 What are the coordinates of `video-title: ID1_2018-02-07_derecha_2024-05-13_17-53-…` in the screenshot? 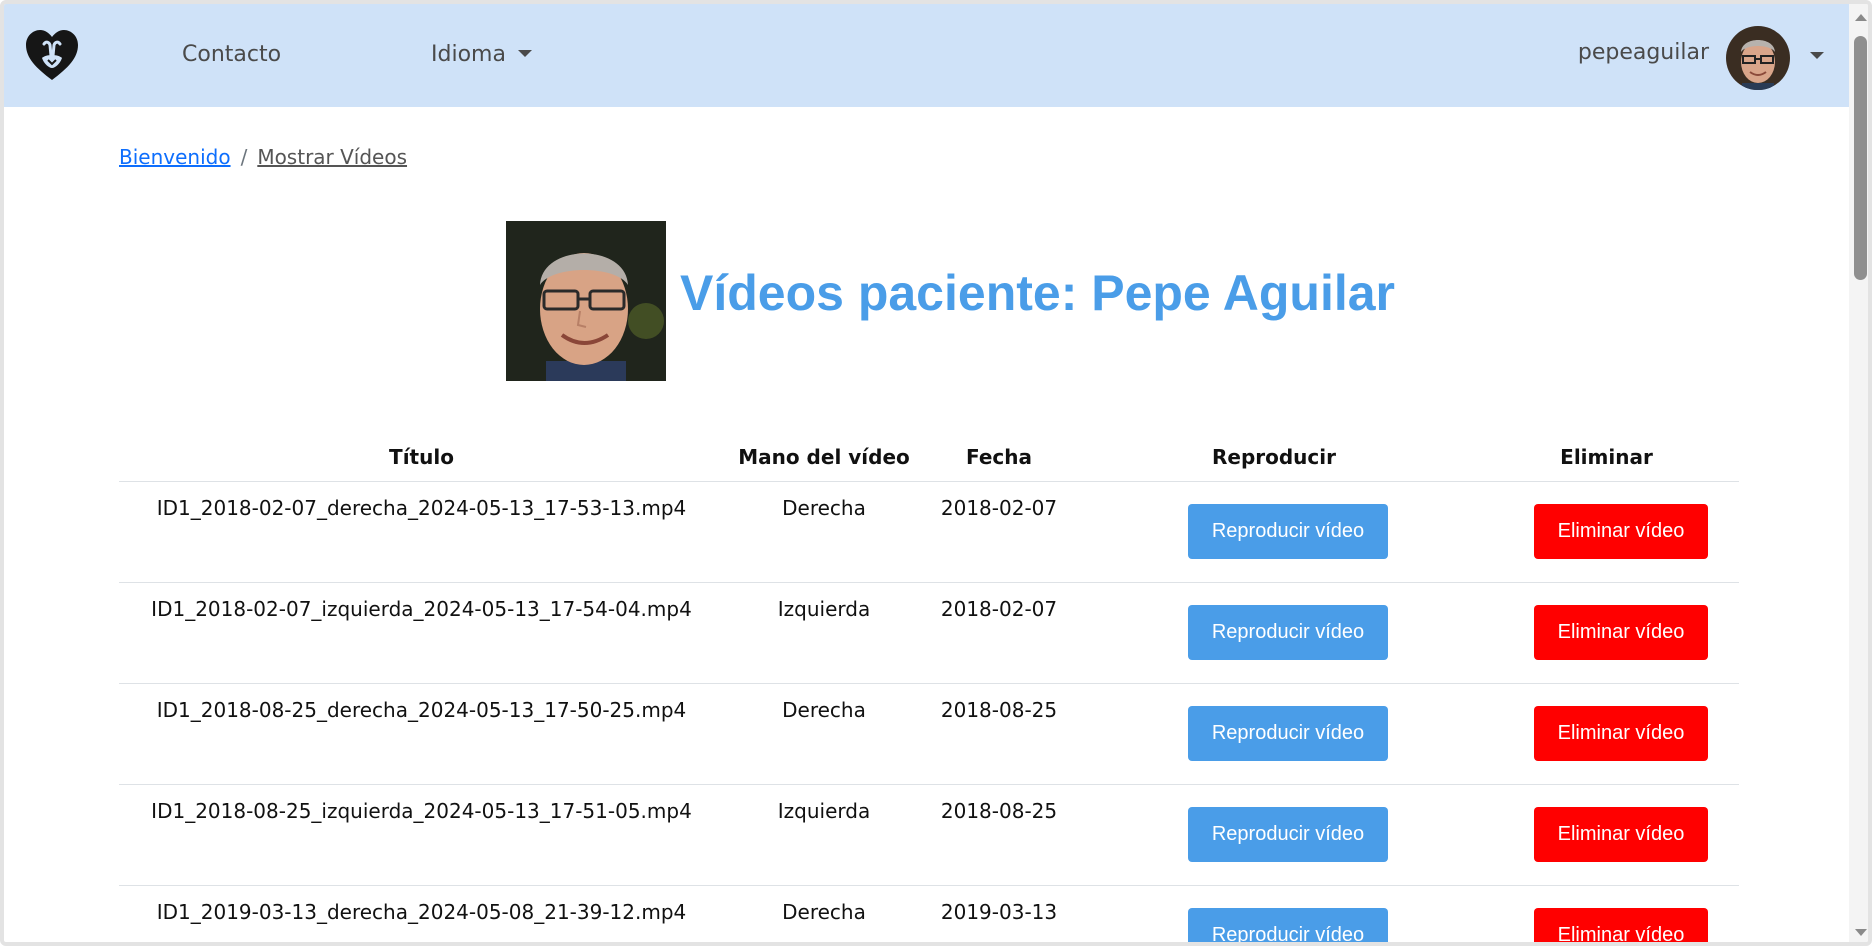 It's located at (421, 508).